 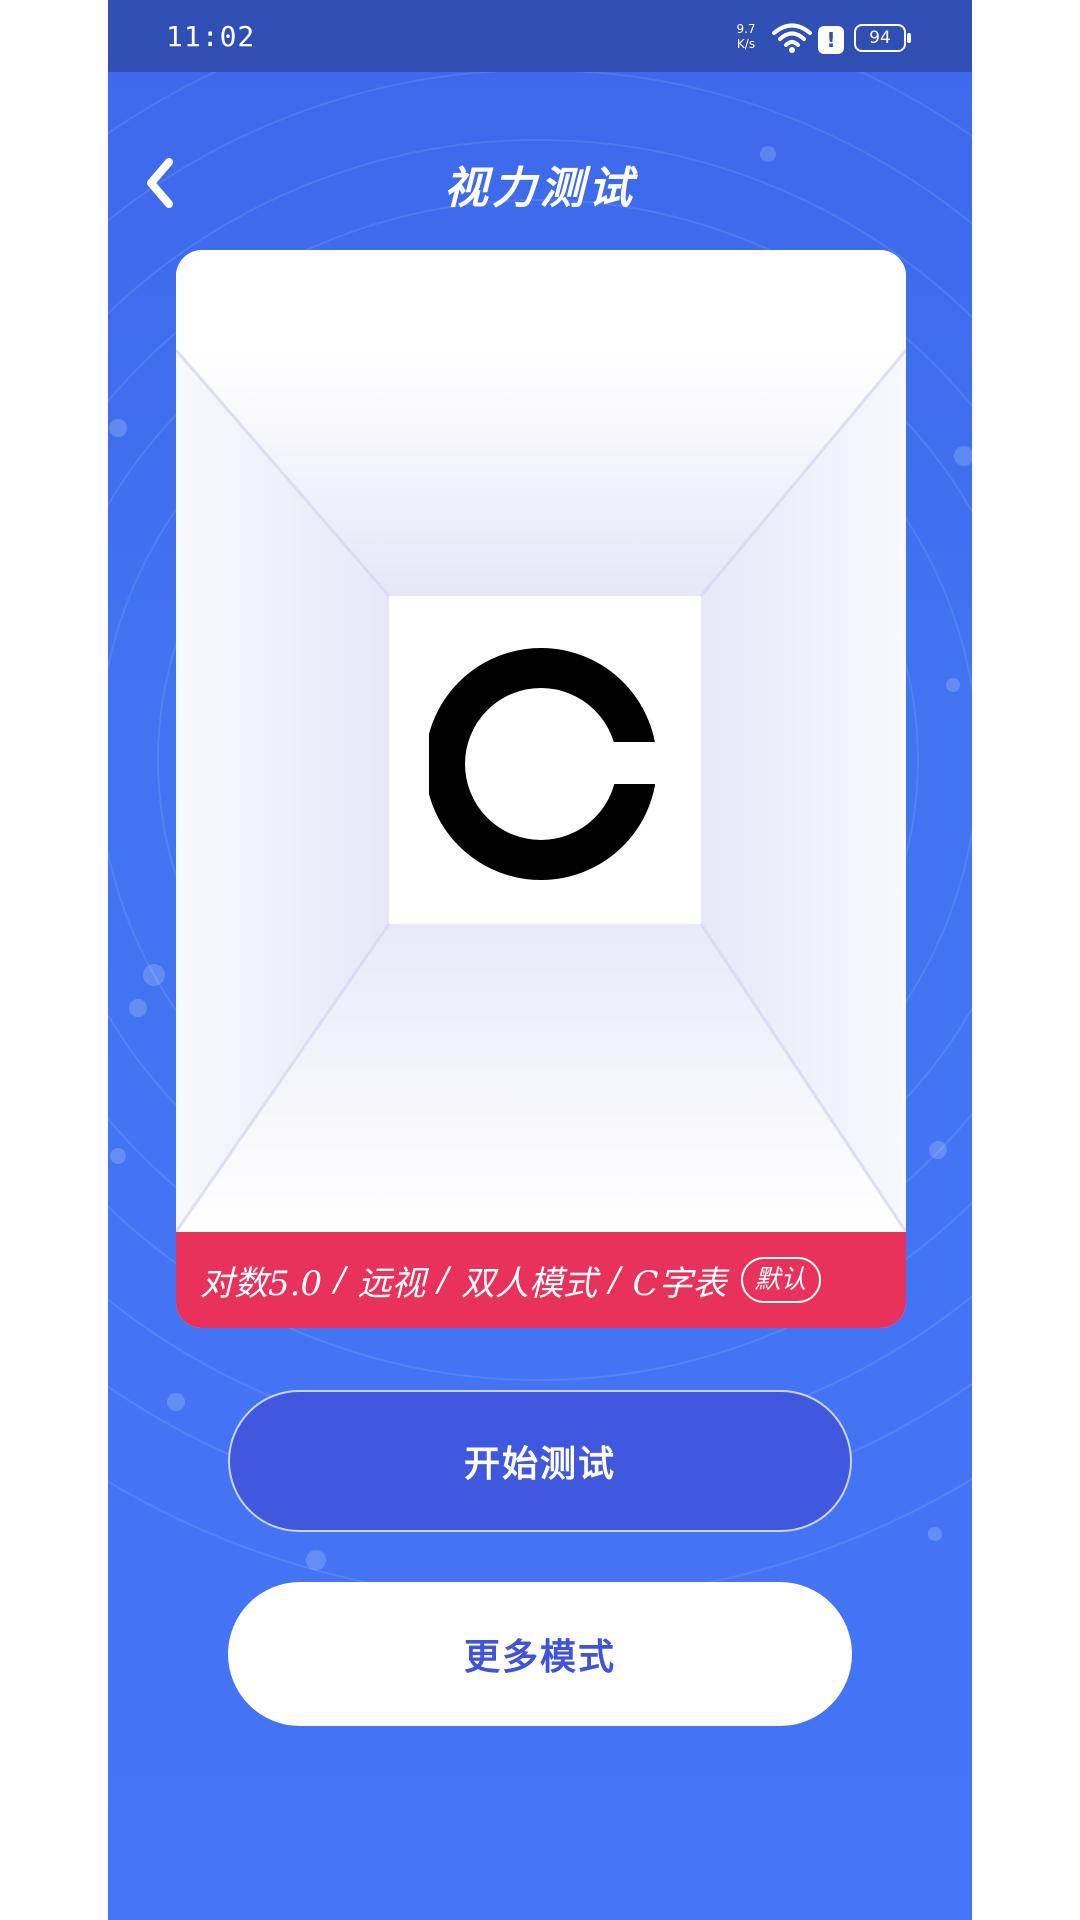 What do you see at coordinates (679, 1283) in the screenshot?
I see `setting-chart: C字表` at bounding box center [679, 1283].